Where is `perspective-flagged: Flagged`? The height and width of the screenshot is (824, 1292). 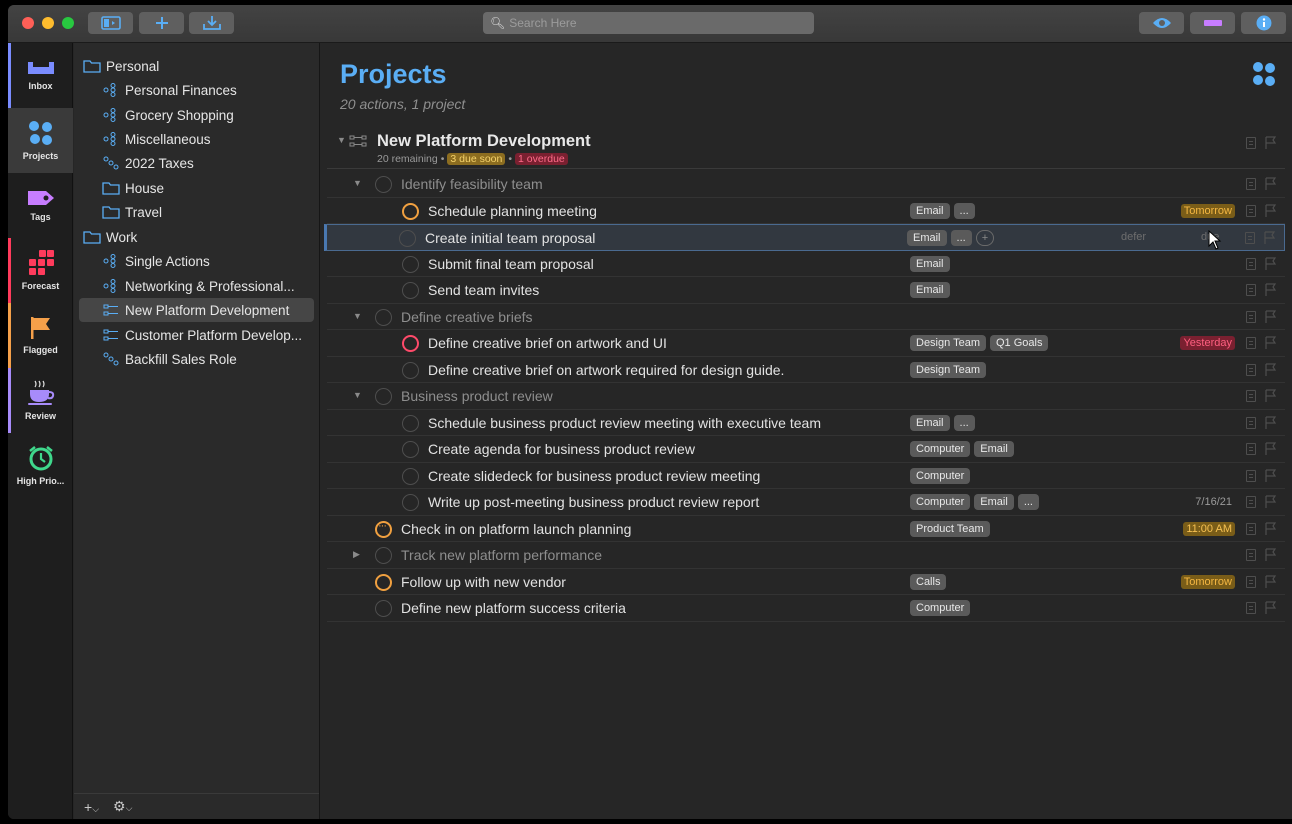 perspective-flagged: Flagged is located at coordinates (40, 335).